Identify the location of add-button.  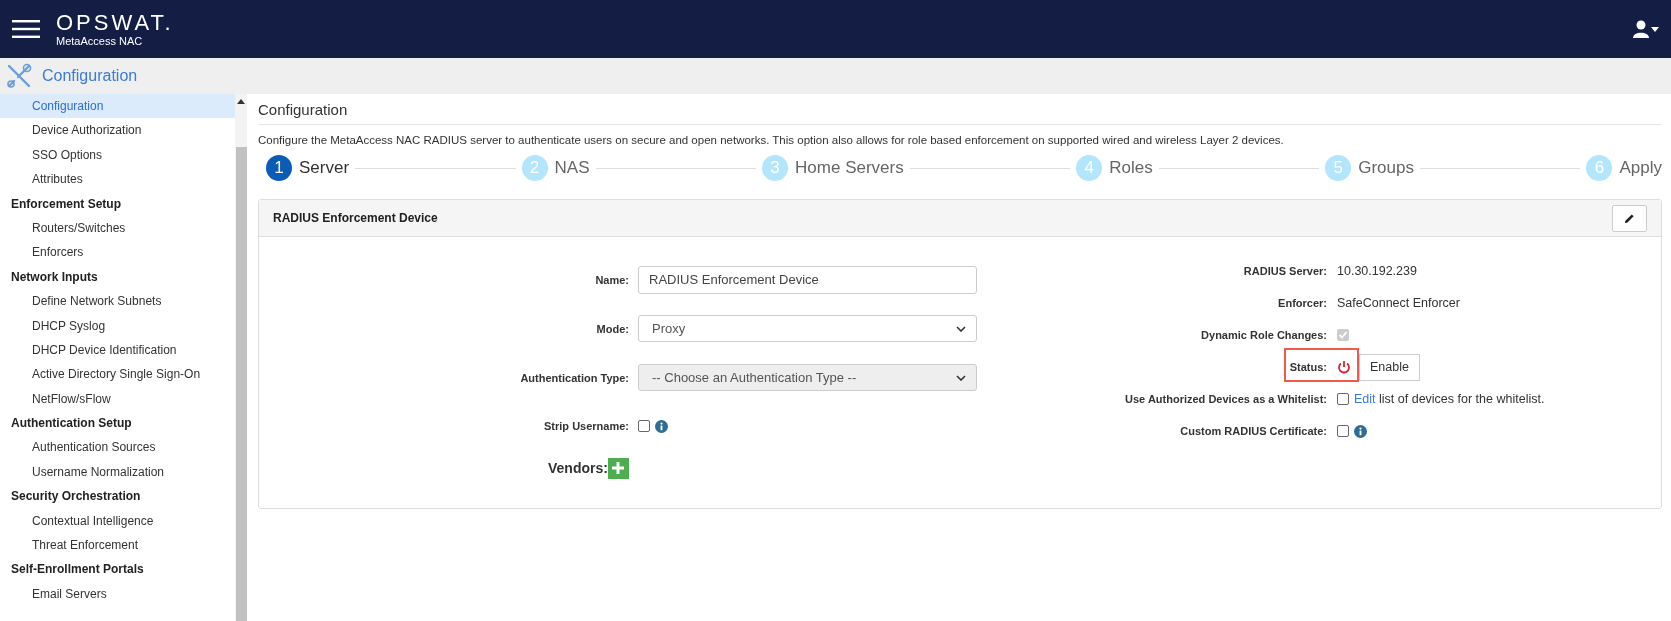
(618, 468).